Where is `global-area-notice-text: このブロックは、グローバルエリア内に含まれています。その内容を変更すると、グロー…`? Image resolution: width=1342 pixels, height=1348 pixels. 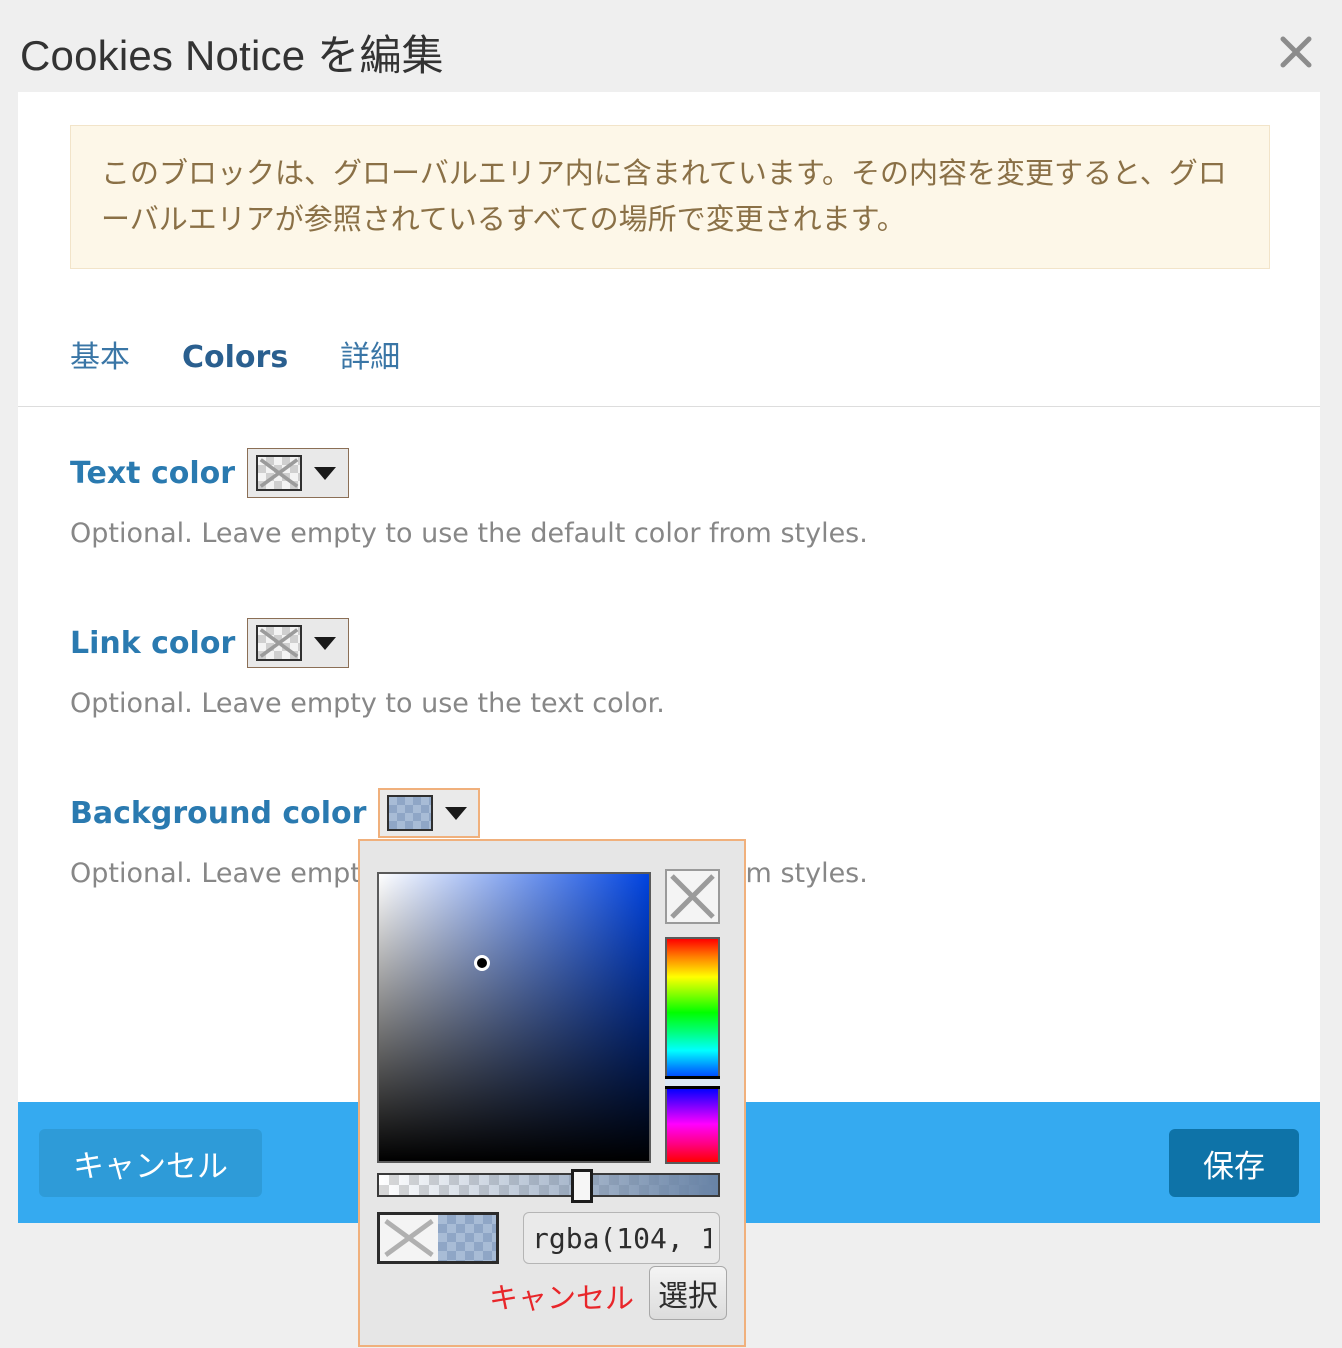 global-area-notice-text: このブロックは、グローバルエリア内に含まれています。その内容を変更すると、グロー… is located at coordinates (664, 196).